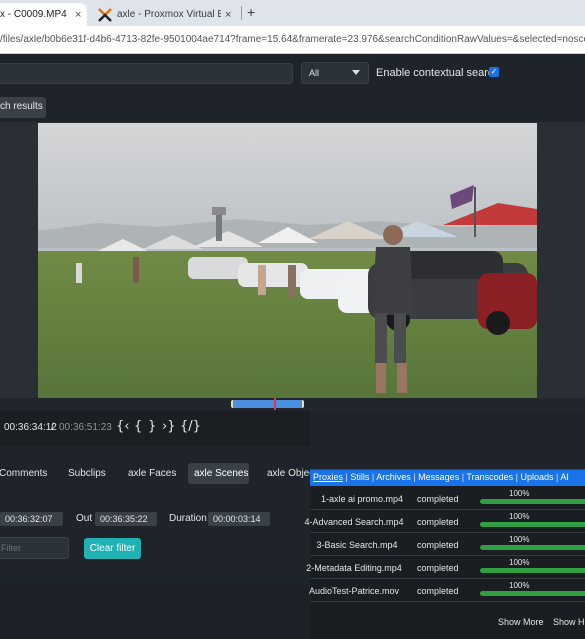 The width and height of the screenshot is (585, 639). I want to click on set-out-point-icon: }, so click(152, 426).